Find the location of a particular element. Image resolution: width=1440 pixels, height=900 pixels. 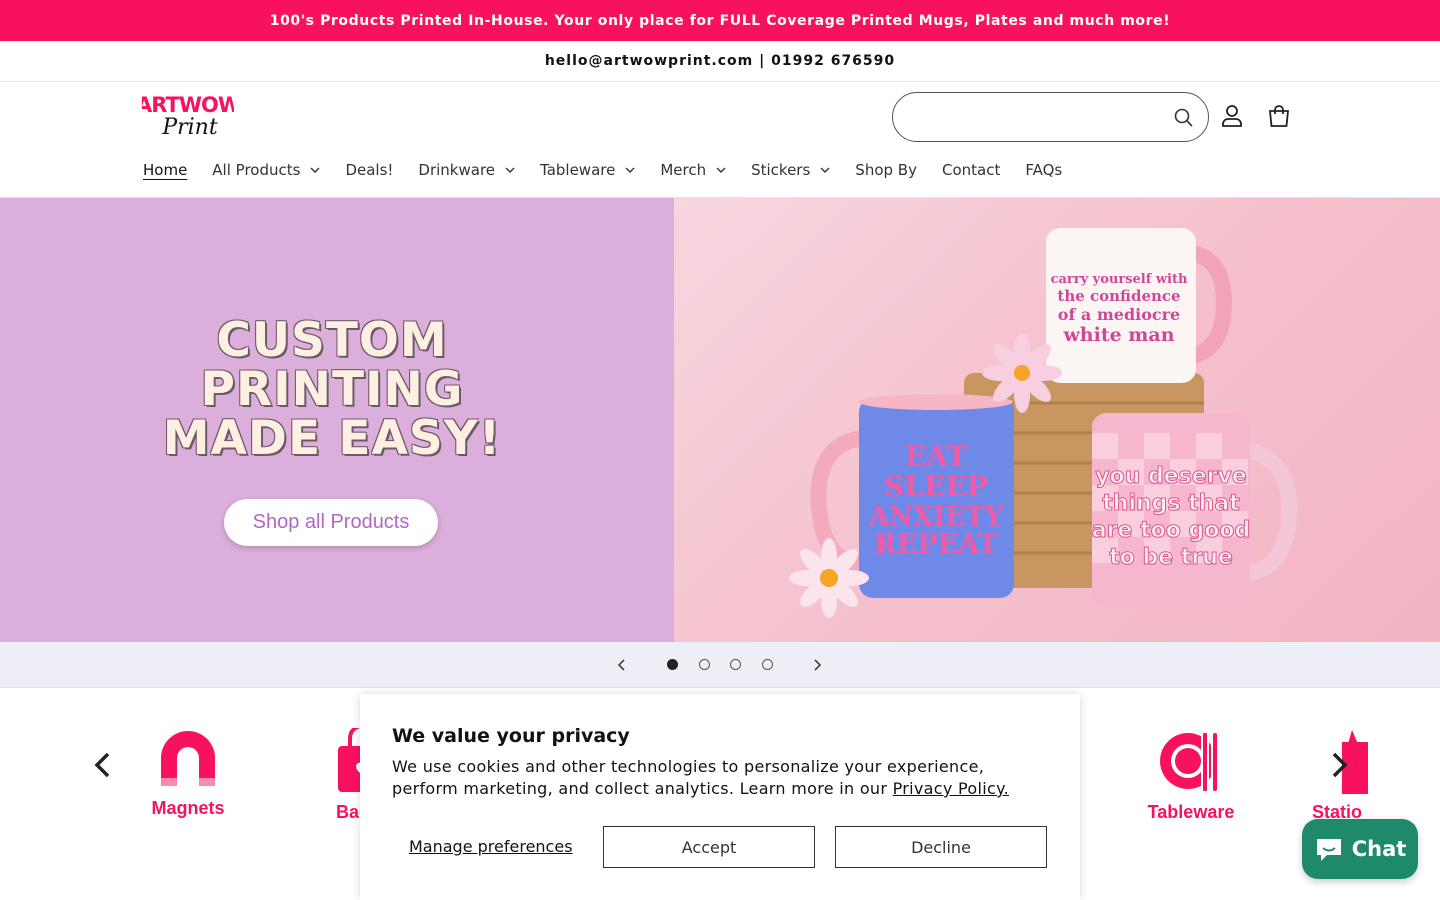

contact-line: hello@artwowprint.com | 01992 676590 is located at coordinates (720, 61).